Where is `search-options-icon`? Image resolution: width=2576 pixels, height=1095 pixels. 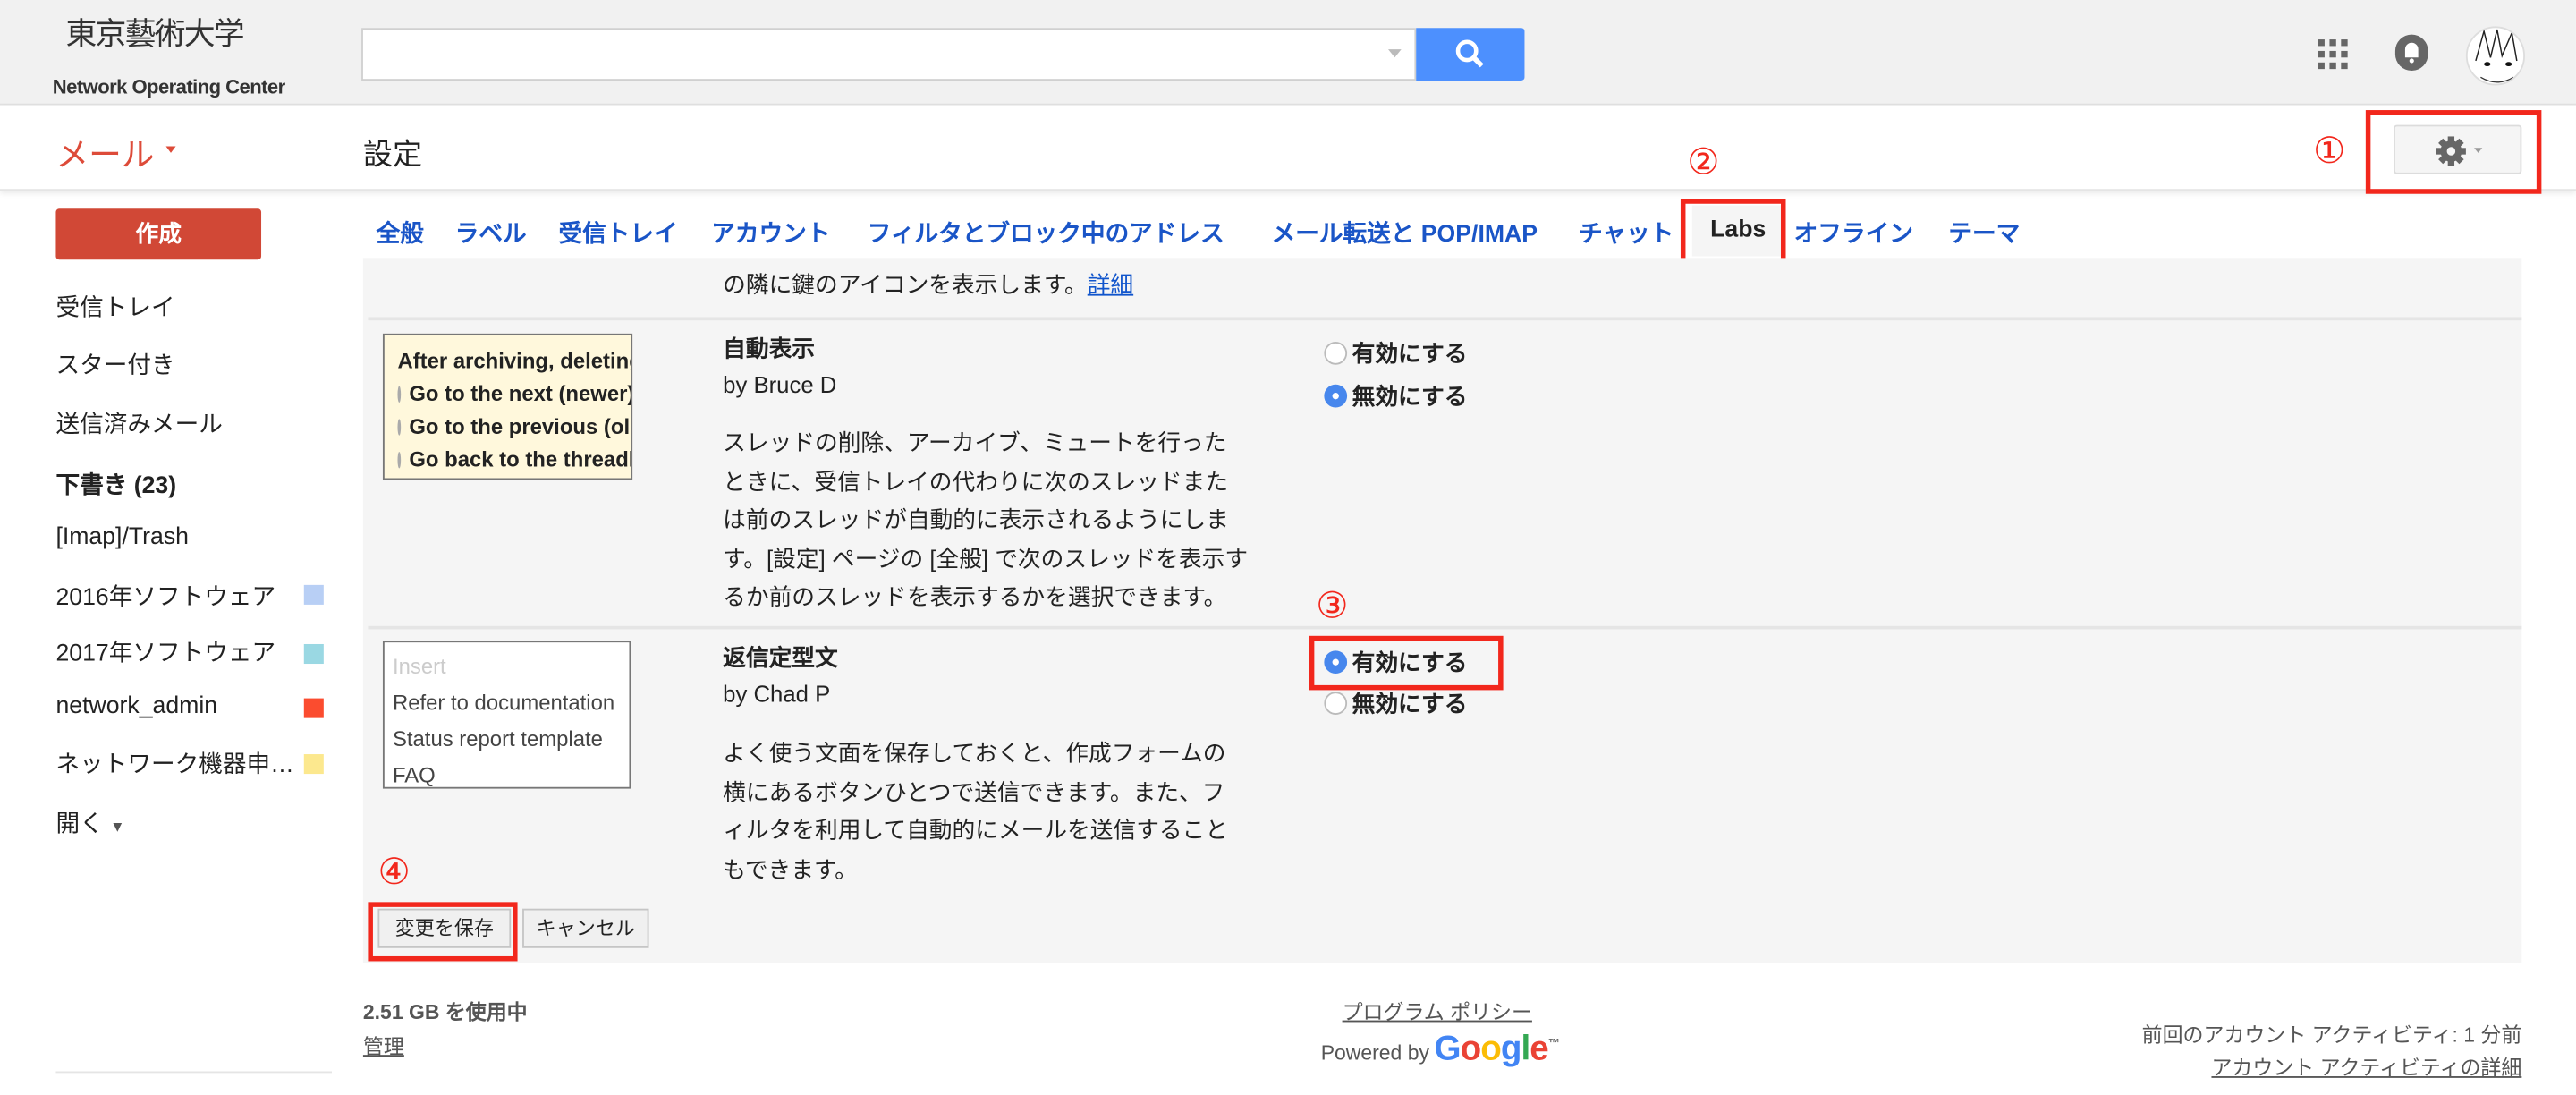
search-options-icon is located at coordinates (1395, 54).